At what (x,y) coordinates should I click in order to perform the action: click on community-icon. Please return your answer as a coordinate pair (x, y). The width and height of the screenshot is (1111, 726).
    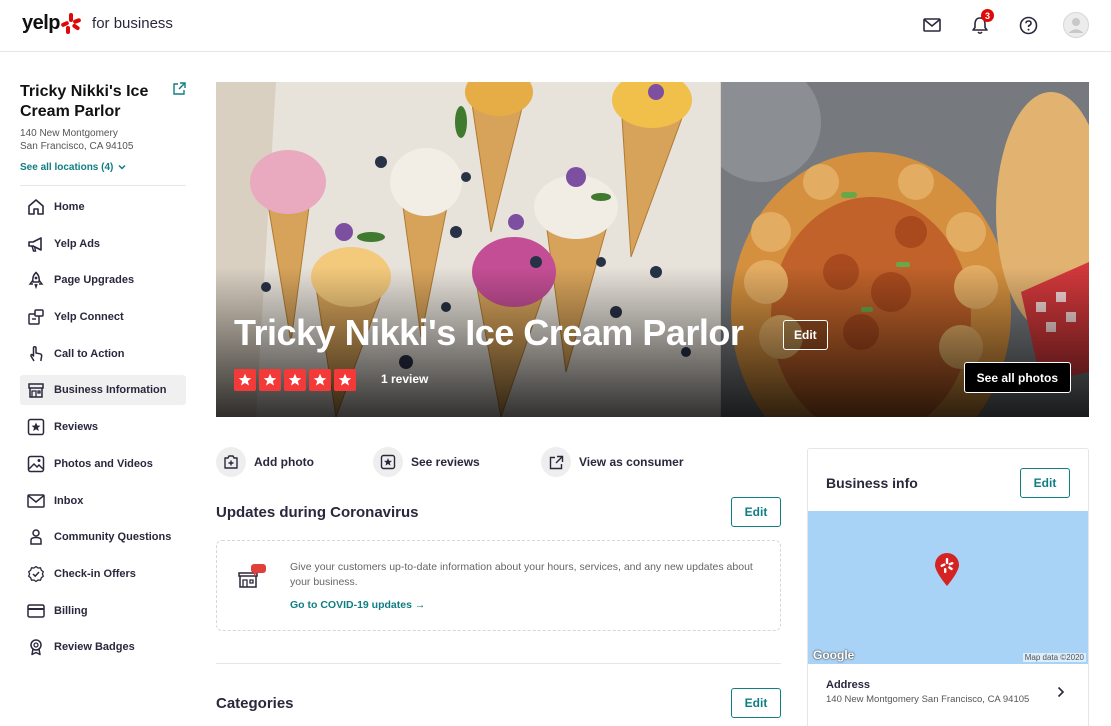
    Looking at the image, I should click on (36, 537).